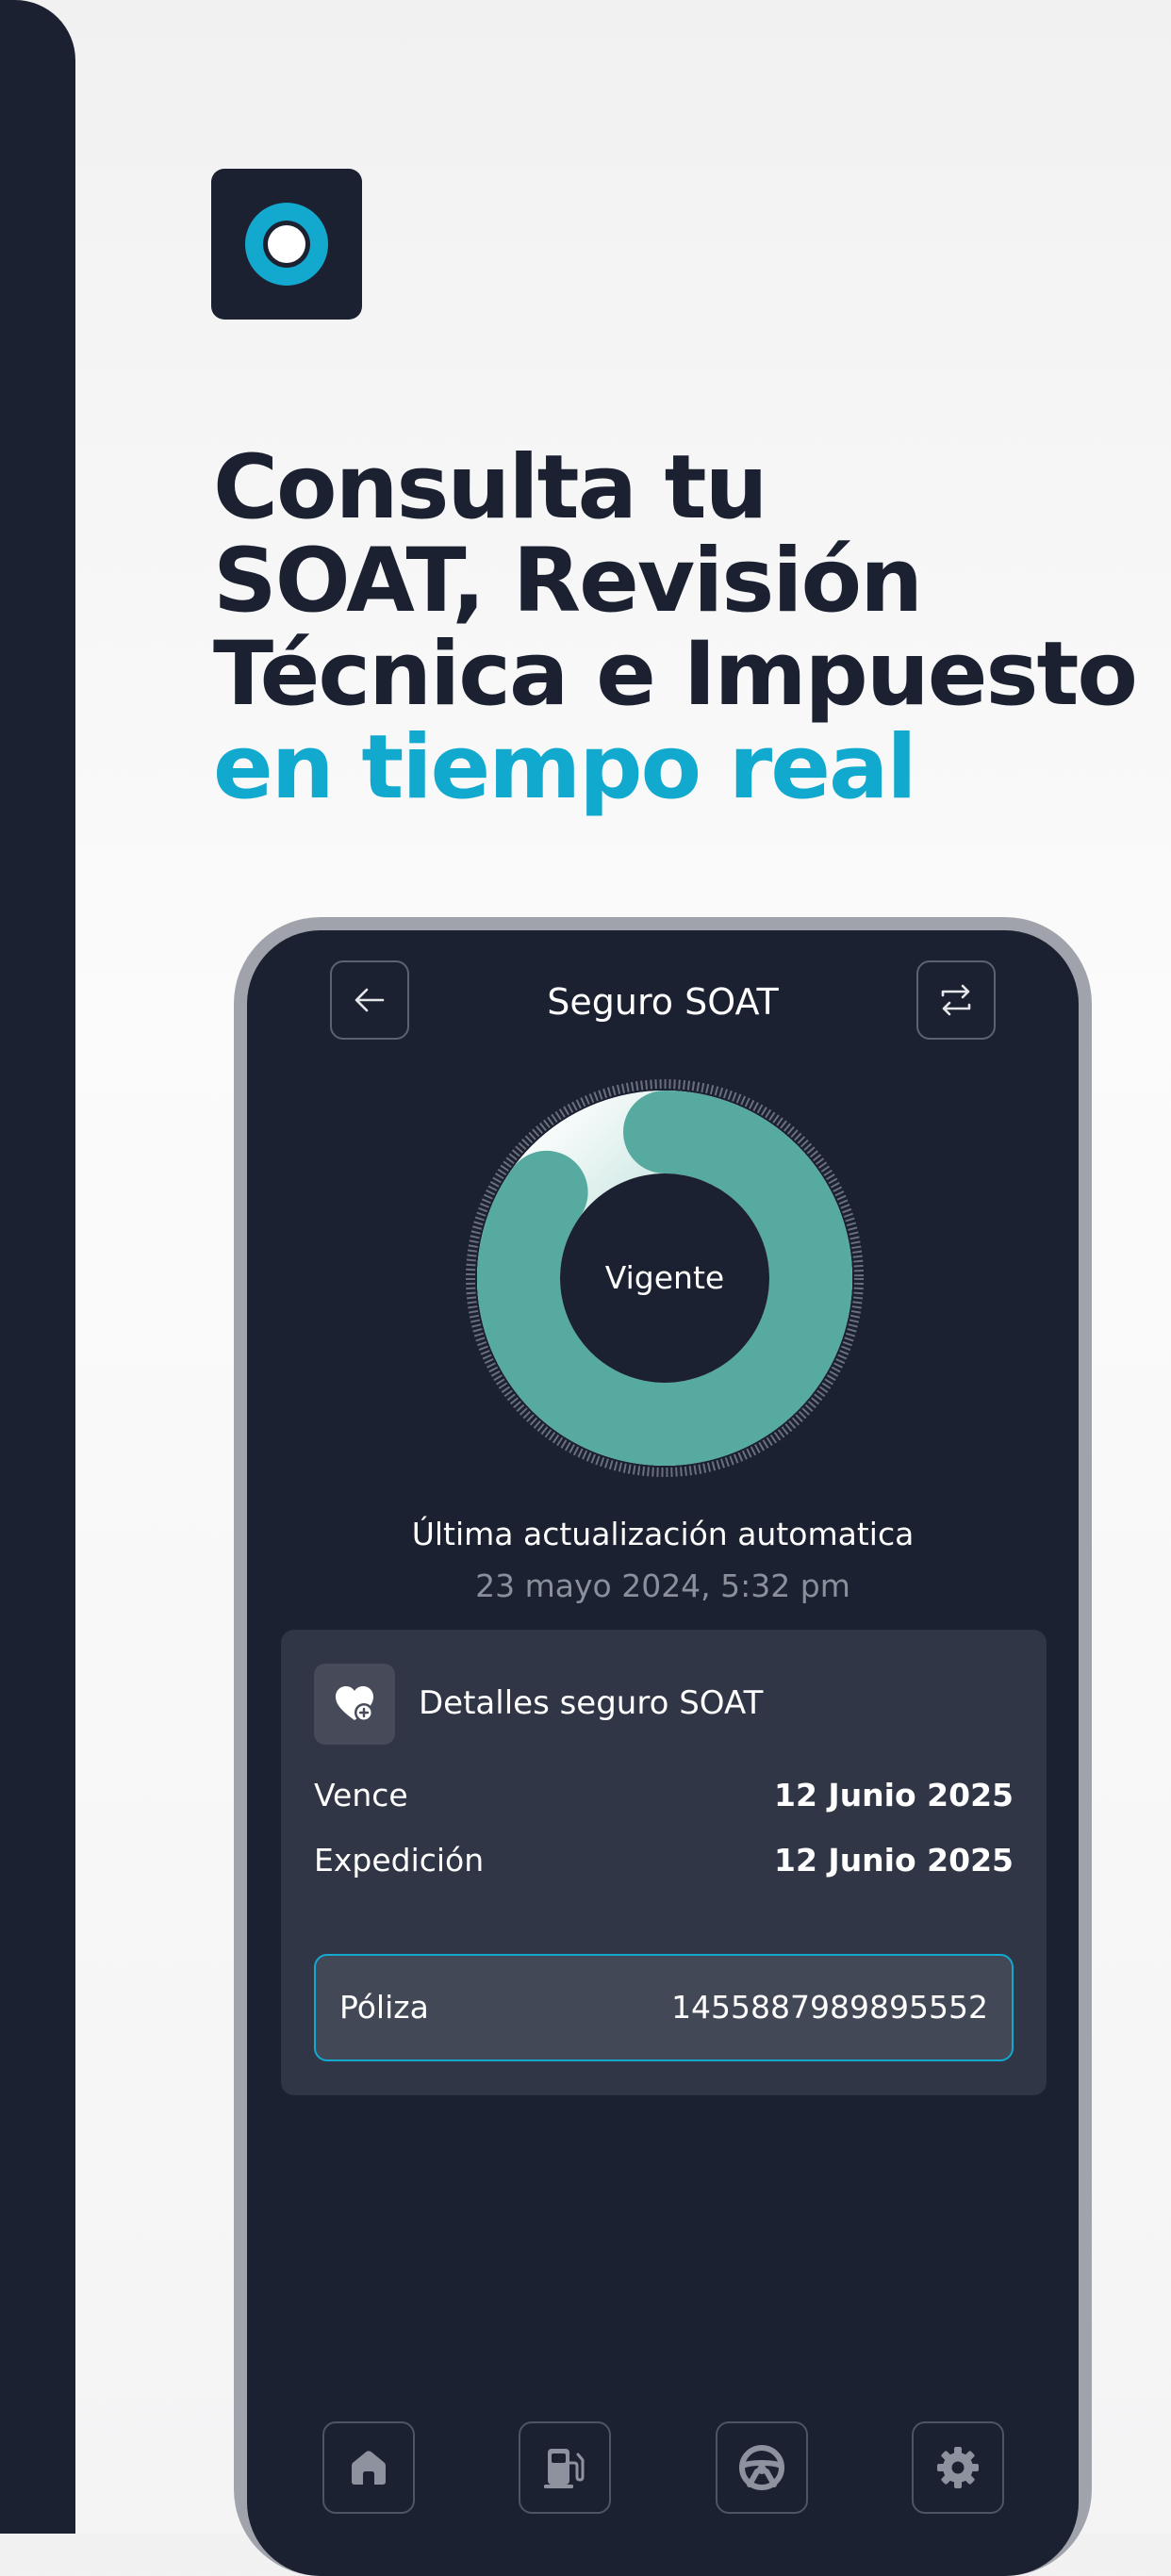 This screenshot has height=2576, width=1171. What do you see at coordinates (662, 1585) in the screenshot?
I see `update-date: 23 mayo 2024, 5:32 pm` at bounding box center [662, 1585].